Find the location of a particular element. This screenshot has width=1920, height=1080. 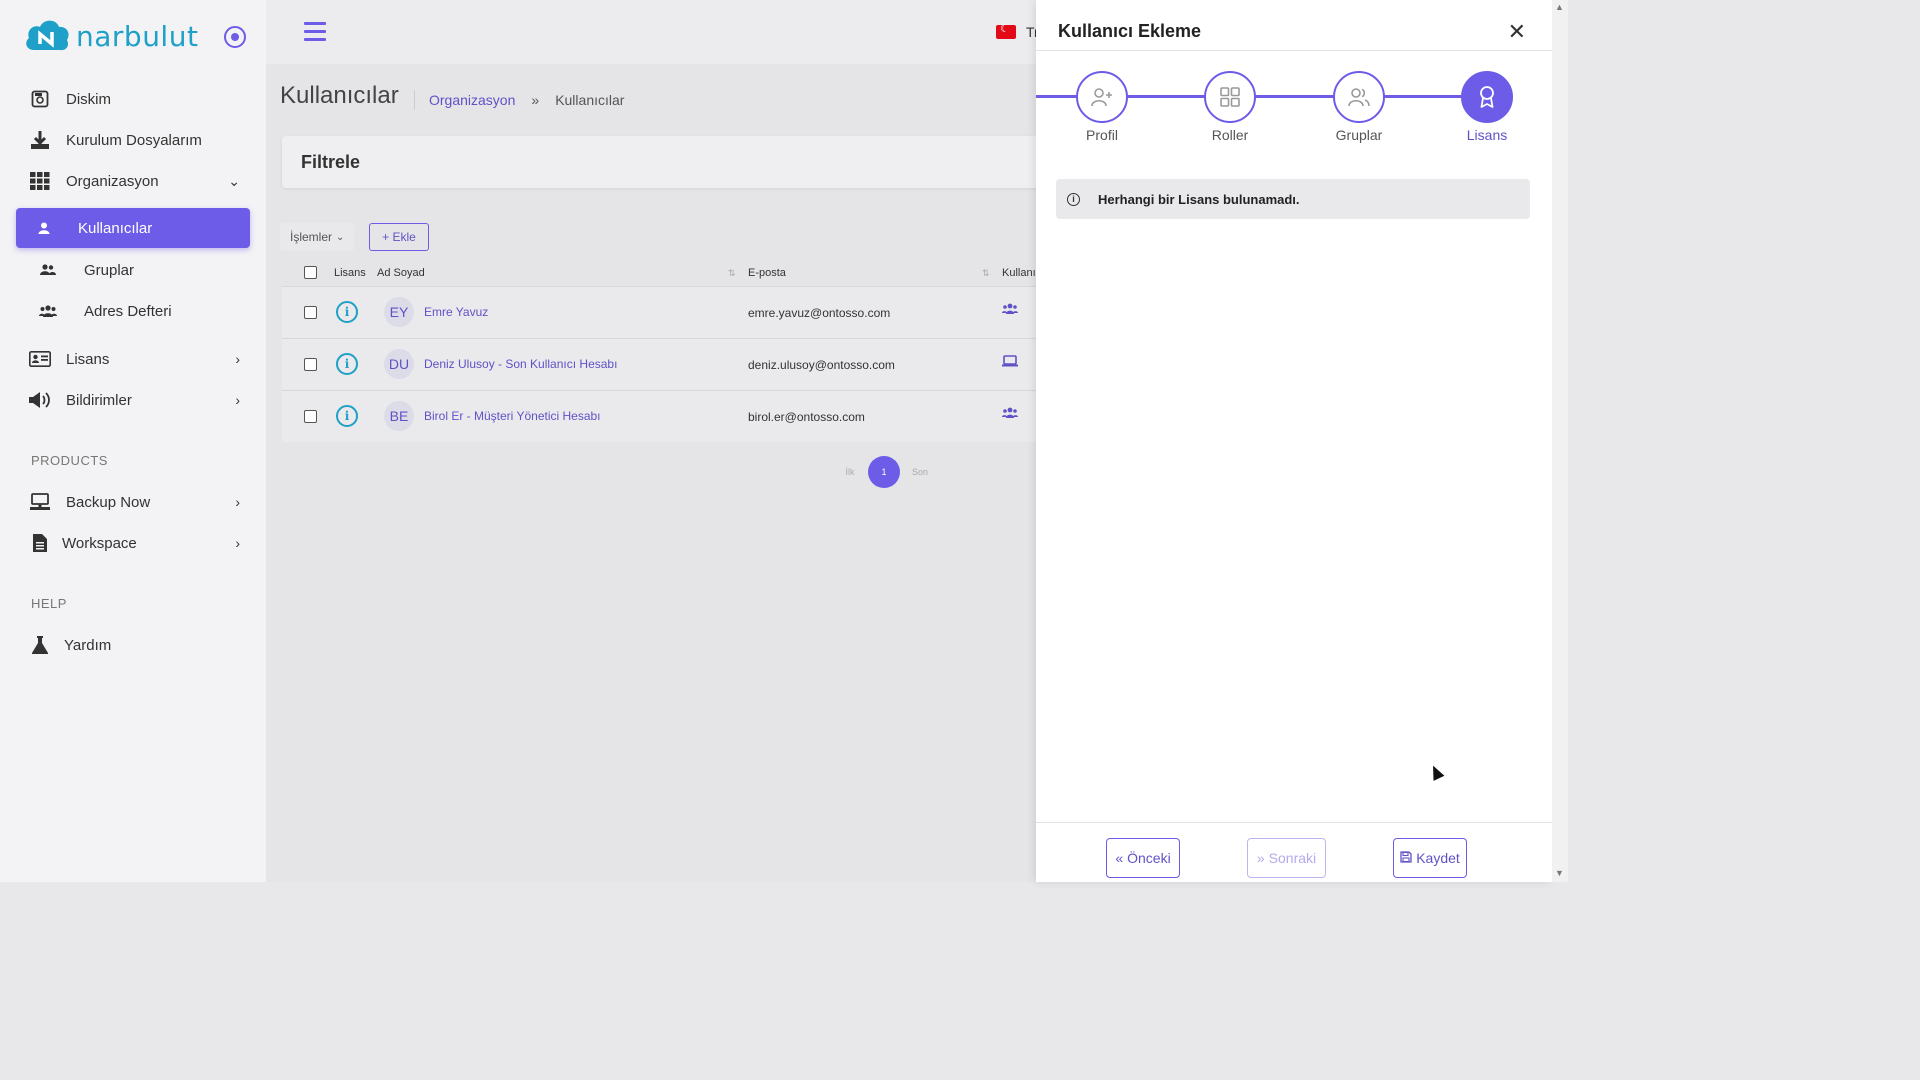

step-label: Roller is located at coordinates (1230, 135).